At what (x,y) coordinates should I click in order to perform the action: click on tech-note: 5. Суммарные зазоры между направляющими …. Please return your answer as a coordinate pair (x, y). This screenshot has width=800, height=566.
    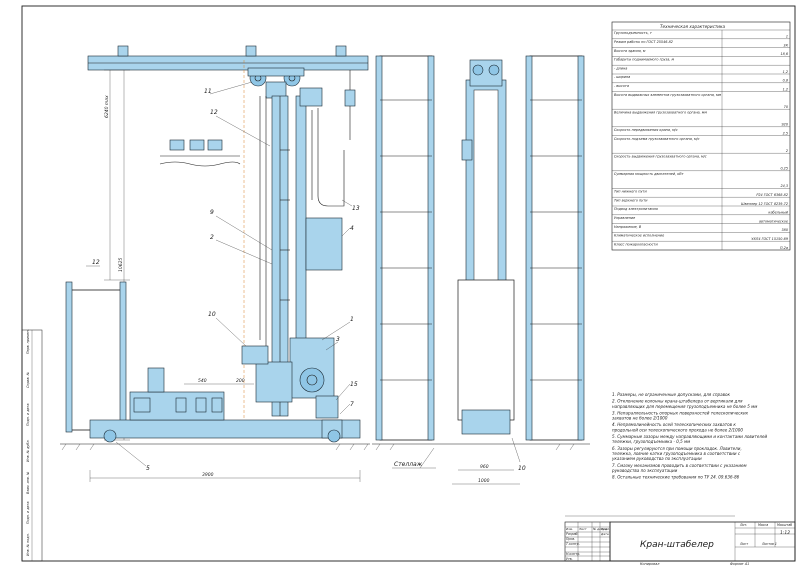
    Looking at the image, I should click on (689, 439).